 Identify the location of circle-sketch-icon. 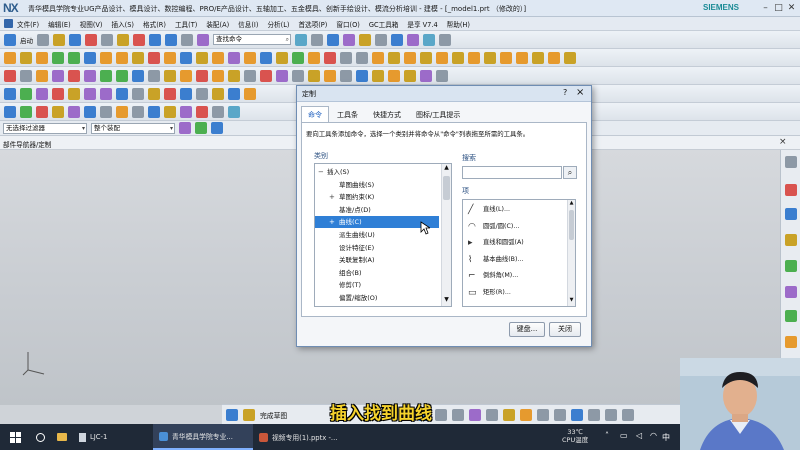
(475, 414).